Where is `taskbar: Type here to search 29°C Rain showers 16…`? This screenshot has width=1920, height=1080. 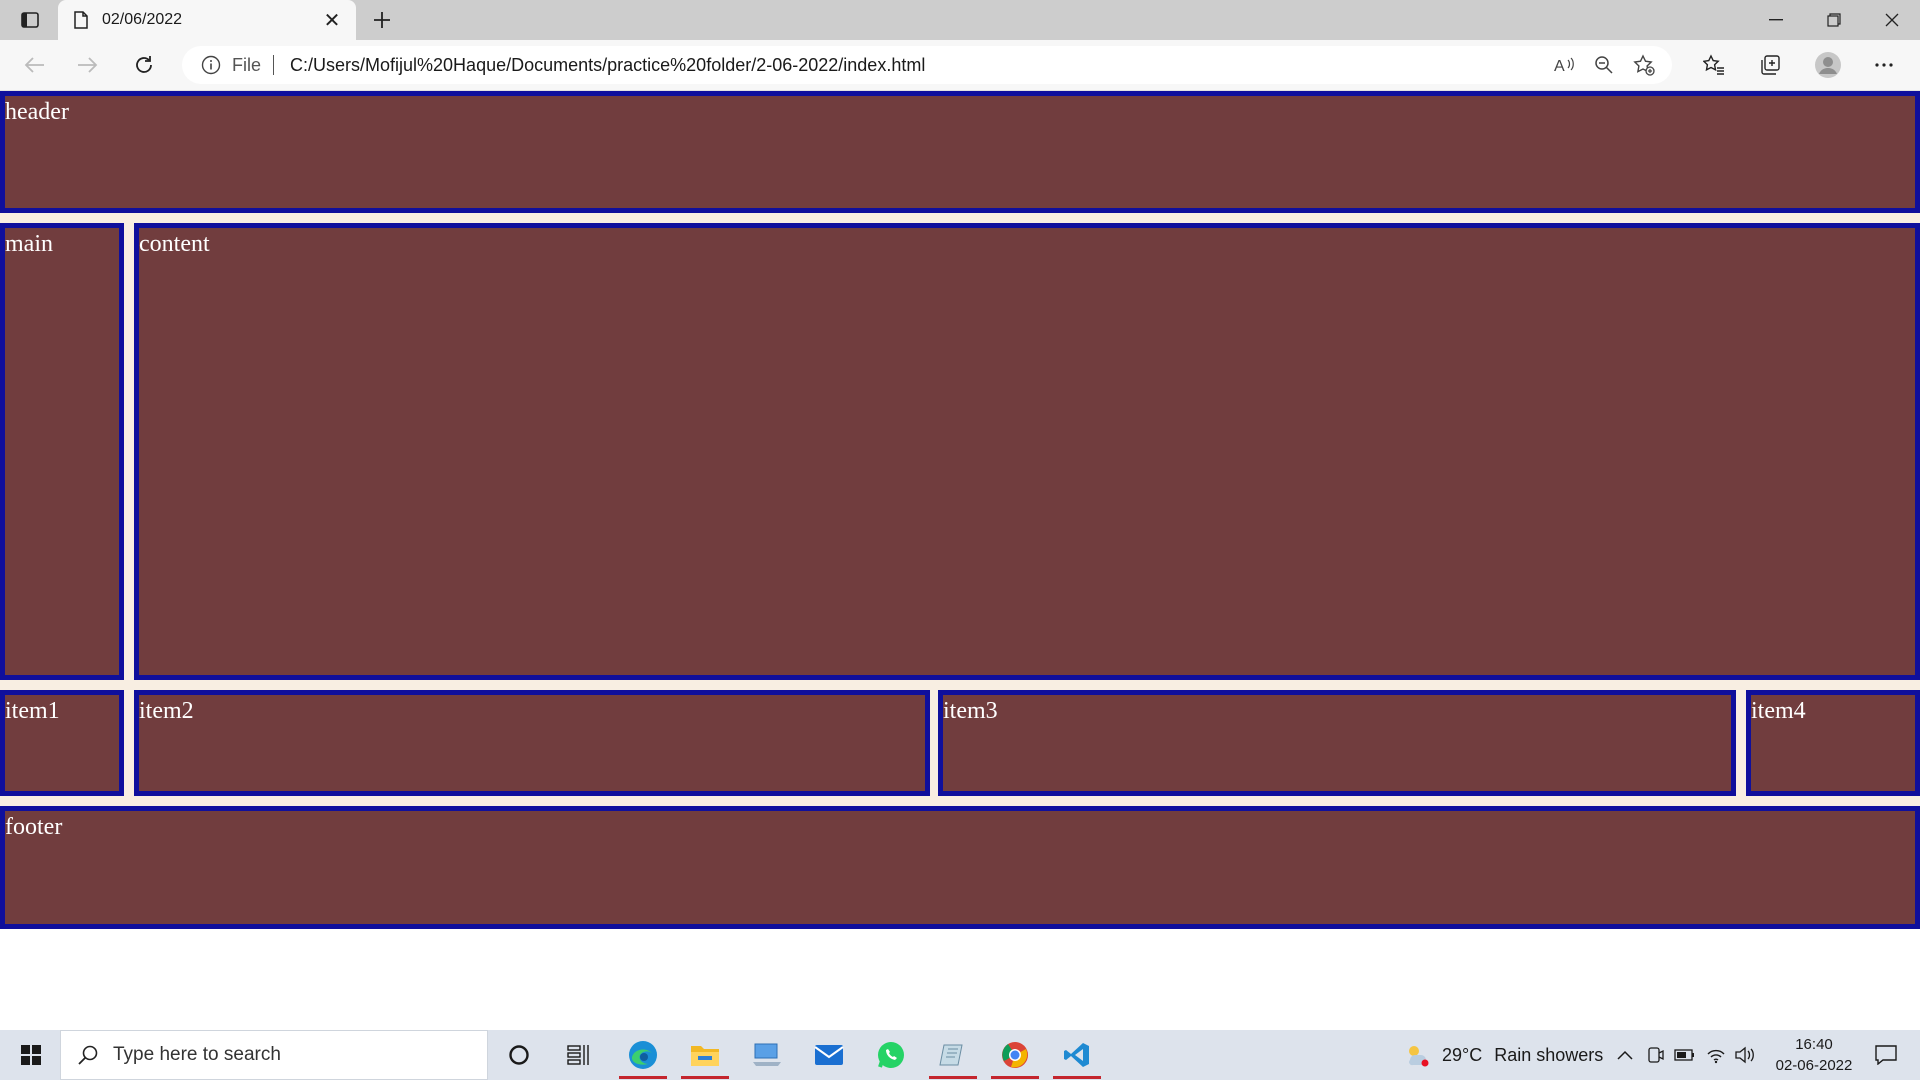
taskbar: Type here to search 29°C Rain showers 16… is located at coordinates (960, 1055).